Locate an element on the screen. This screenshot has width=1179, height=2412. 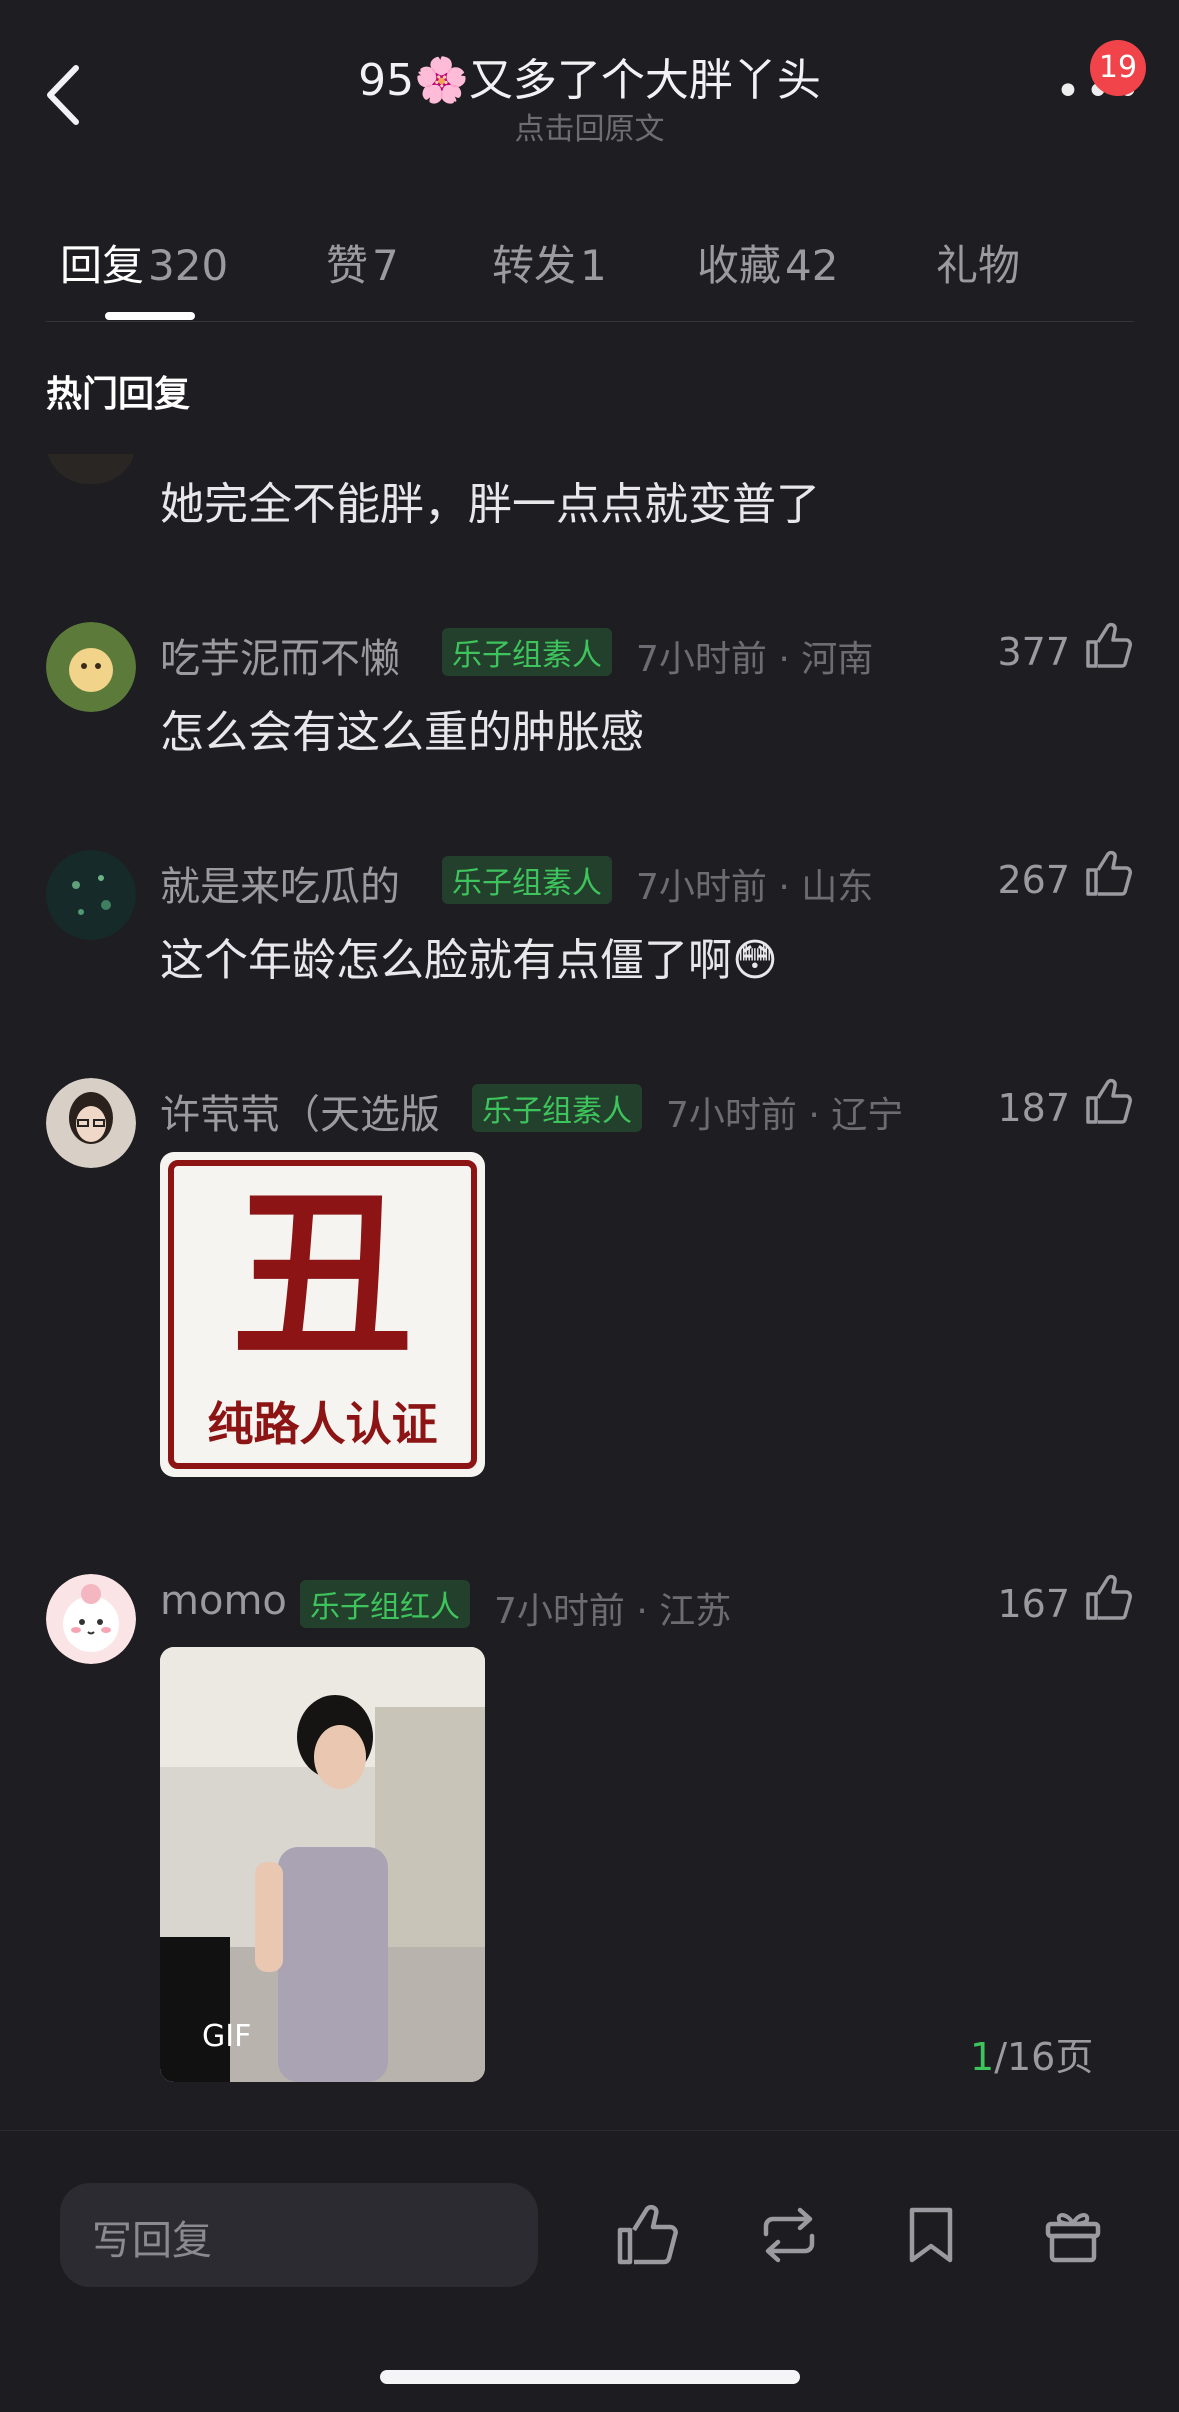
tab-count: 320 is located at coordinates (188, 265).